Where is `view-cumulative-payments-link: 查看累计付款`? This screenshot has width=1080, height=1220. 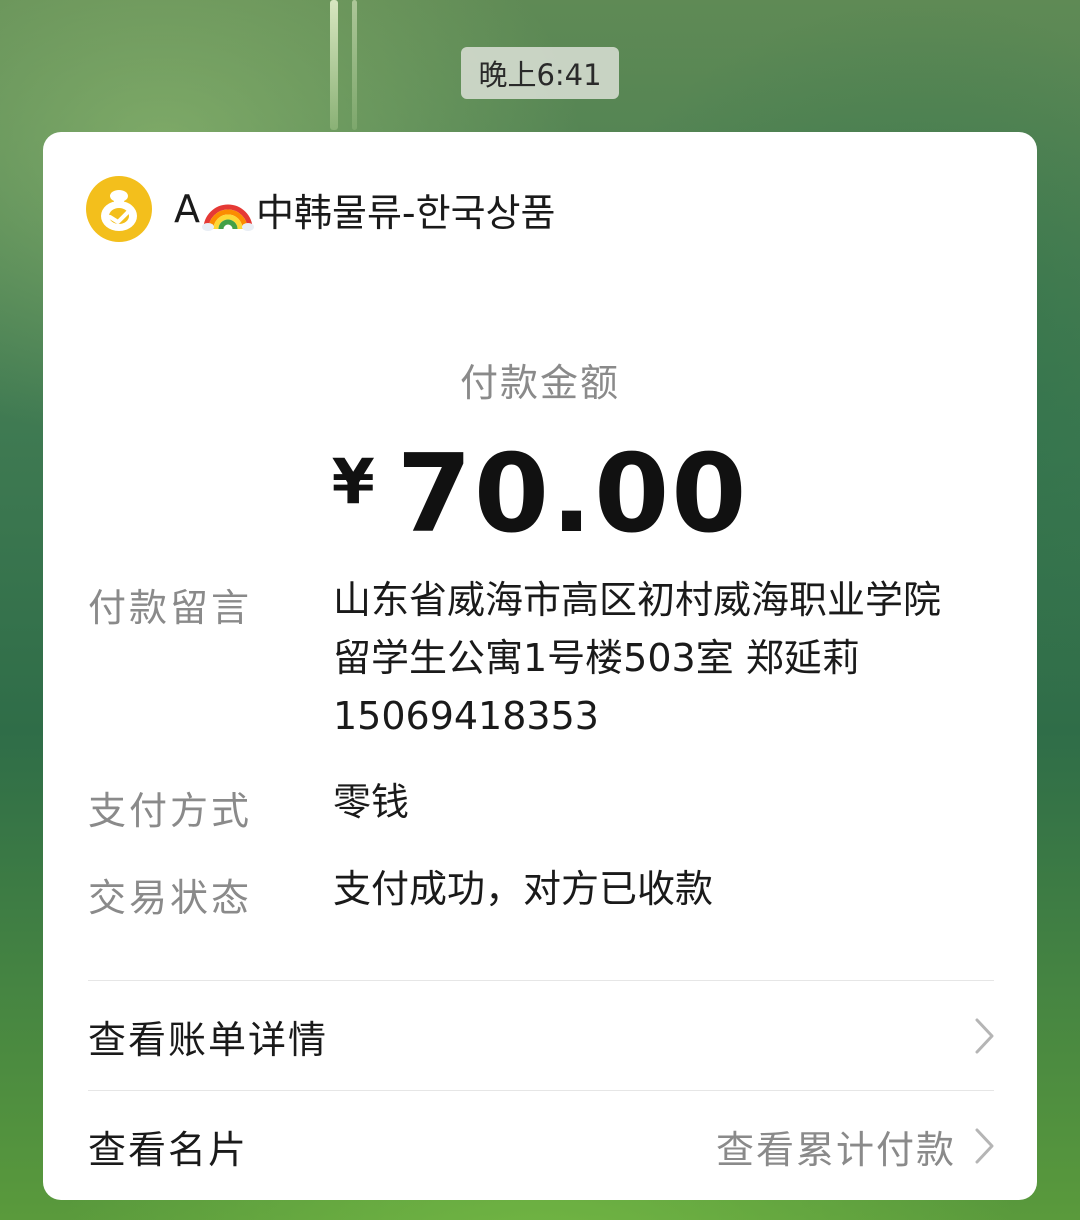 view-cumulative-payments-link: 查看累计付款 is located at coordinates (836, 1146).